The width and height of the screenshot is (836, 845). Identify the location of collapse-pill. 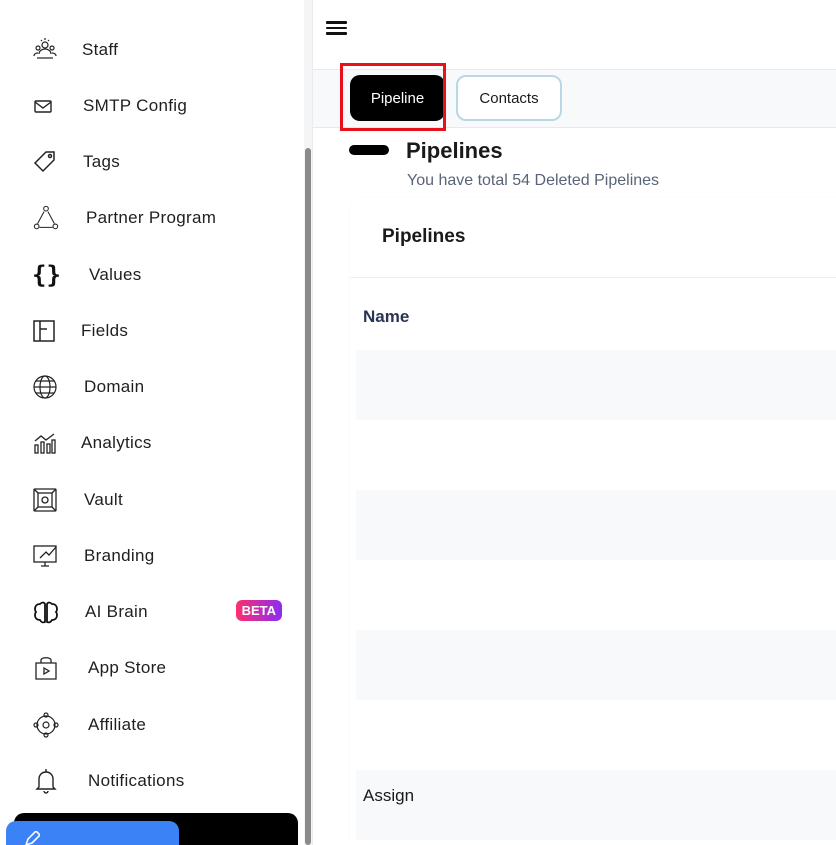
(369, 150).